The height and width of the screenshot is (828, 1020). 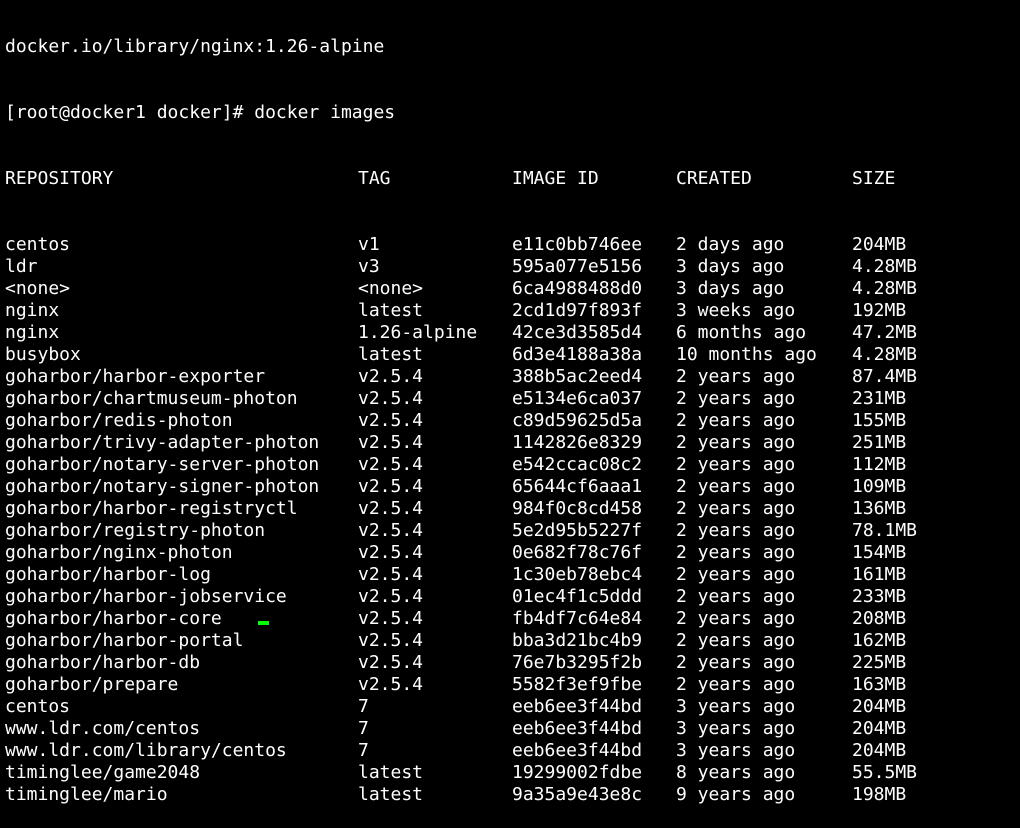 What do you see at coordinates (577, 244) in the screenshot?
I see `row-image-id: e11c0bb746ee` at bounding box center [577, 244].